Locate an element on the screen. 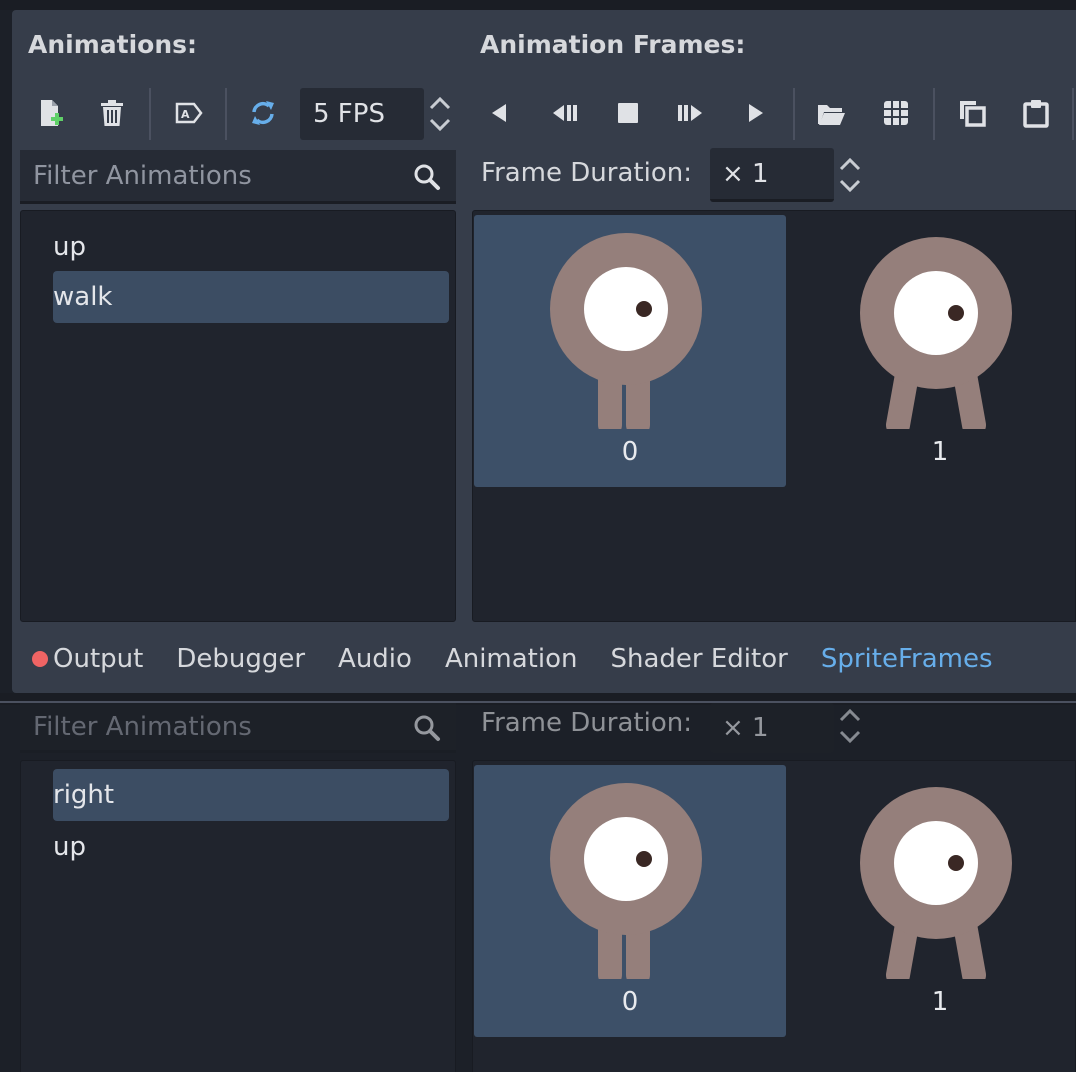  play-button is located at coordinates (755, 113).